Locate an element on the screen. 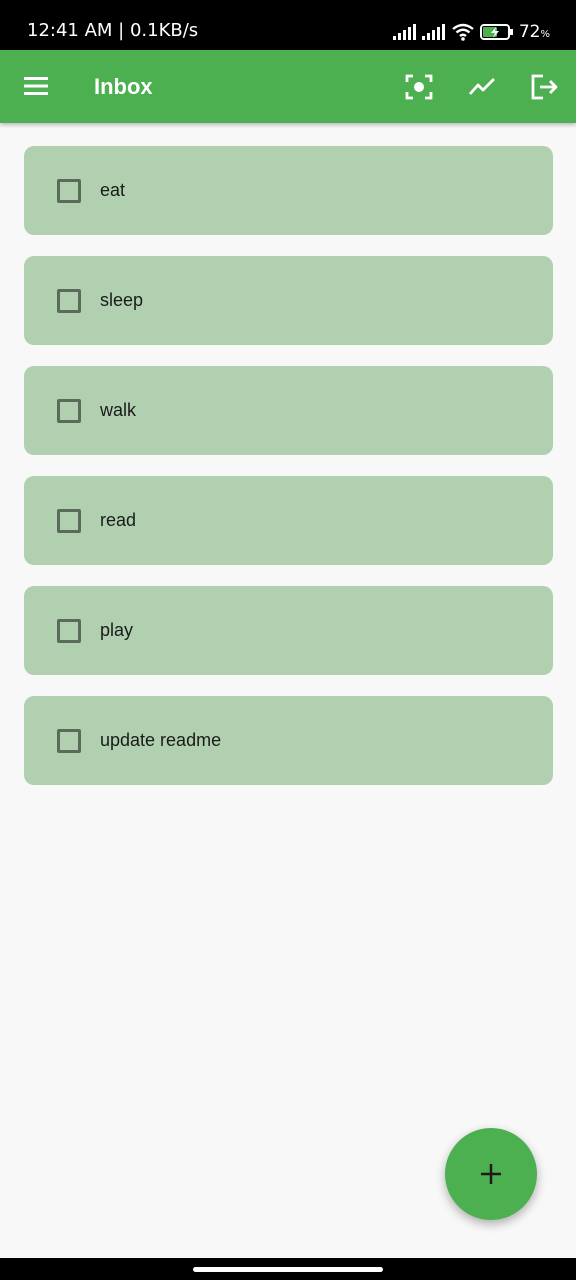 The image size is (576, 1280). battery-charging-icon is located at coordinates (496, 32).